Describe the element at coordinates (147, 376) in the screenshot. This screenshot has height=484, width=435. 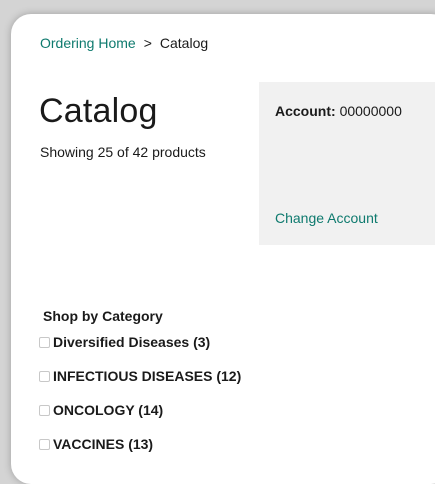
I see `category-label: INFECTIOUS DISEASES (12)` at that location.